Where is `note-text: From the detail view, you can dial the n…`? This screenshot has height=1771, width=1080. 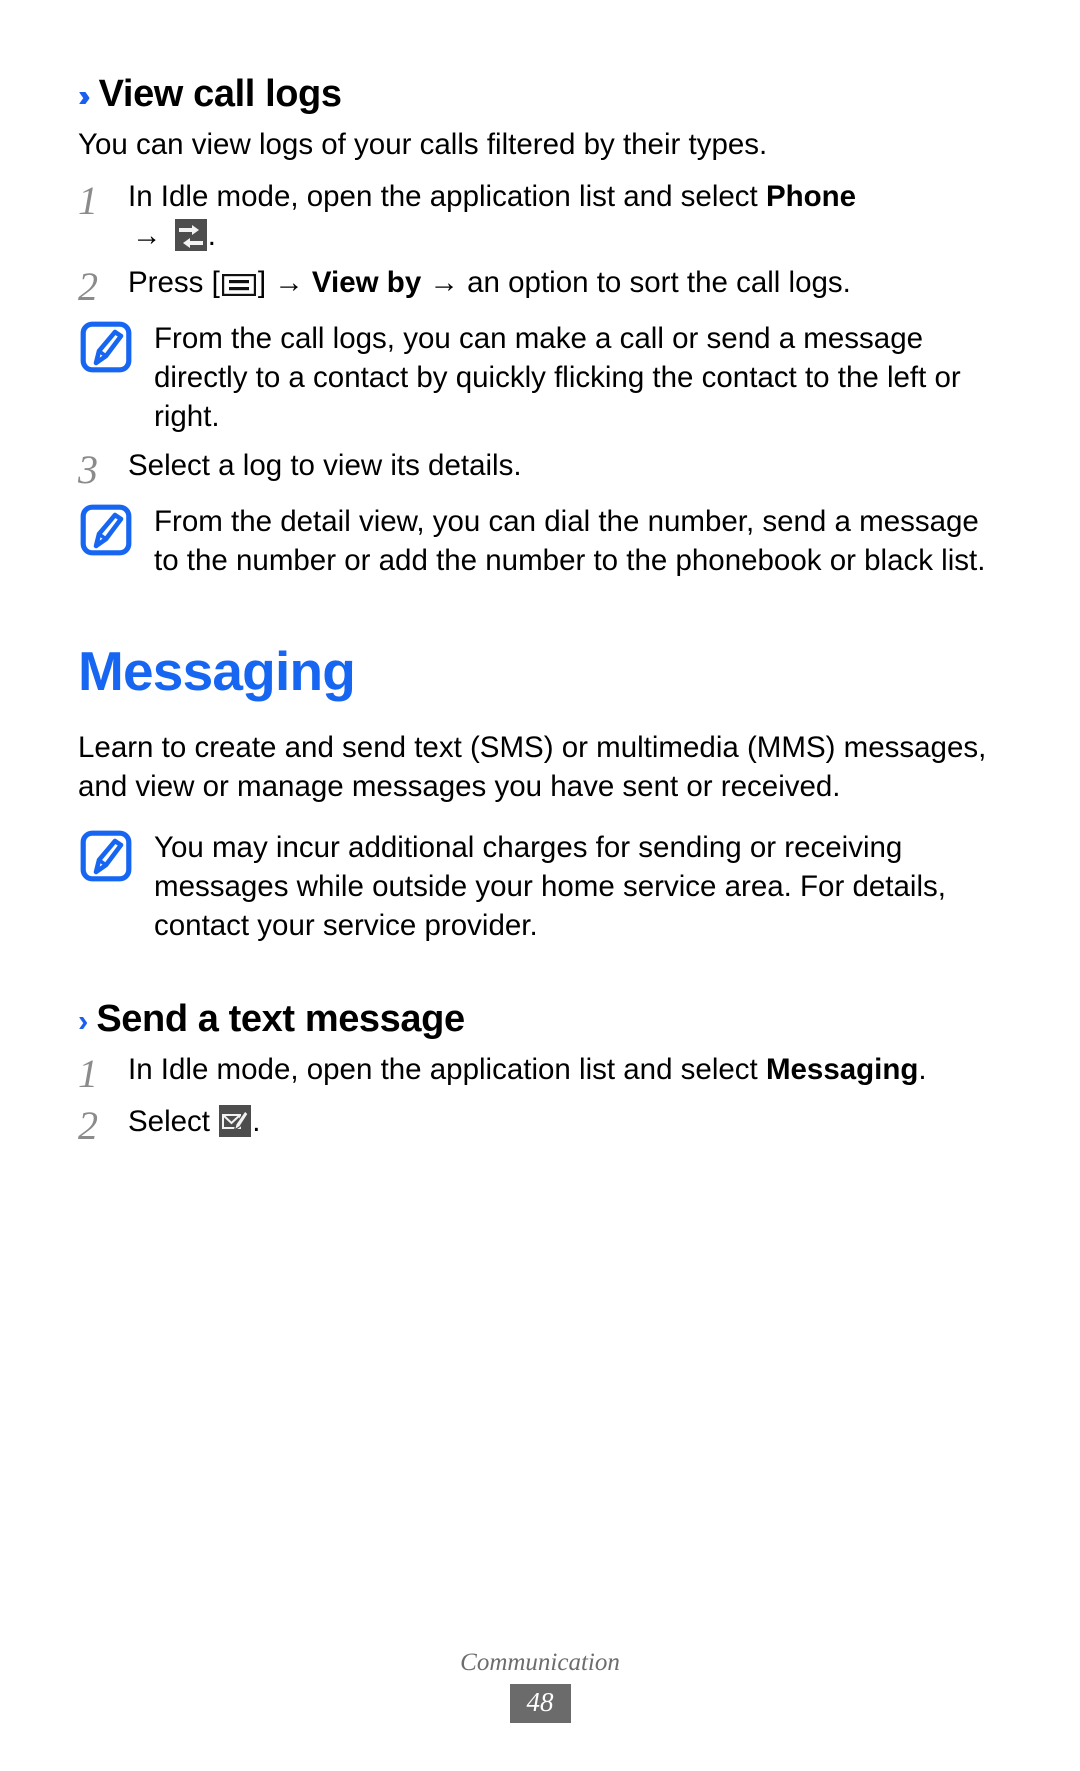 note-text: From the detail view, you can dial the n… is located at coordinates (570, 541).